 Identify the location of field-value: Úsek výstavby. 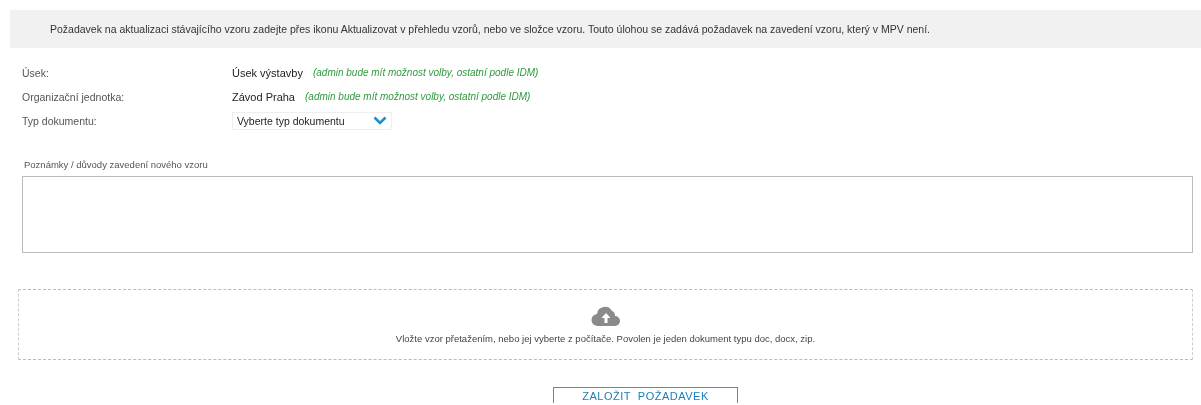
(267, 72).